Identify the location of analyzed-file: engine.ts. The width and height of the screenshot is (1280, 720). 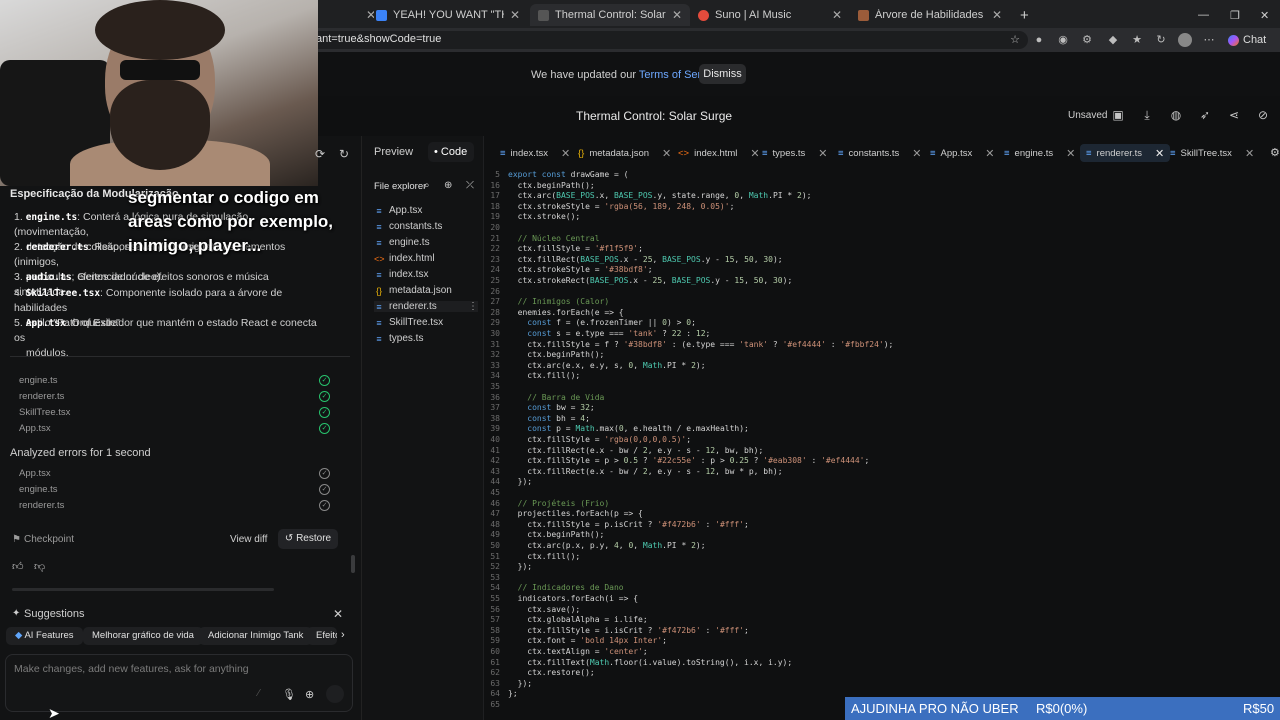
(38, 489).